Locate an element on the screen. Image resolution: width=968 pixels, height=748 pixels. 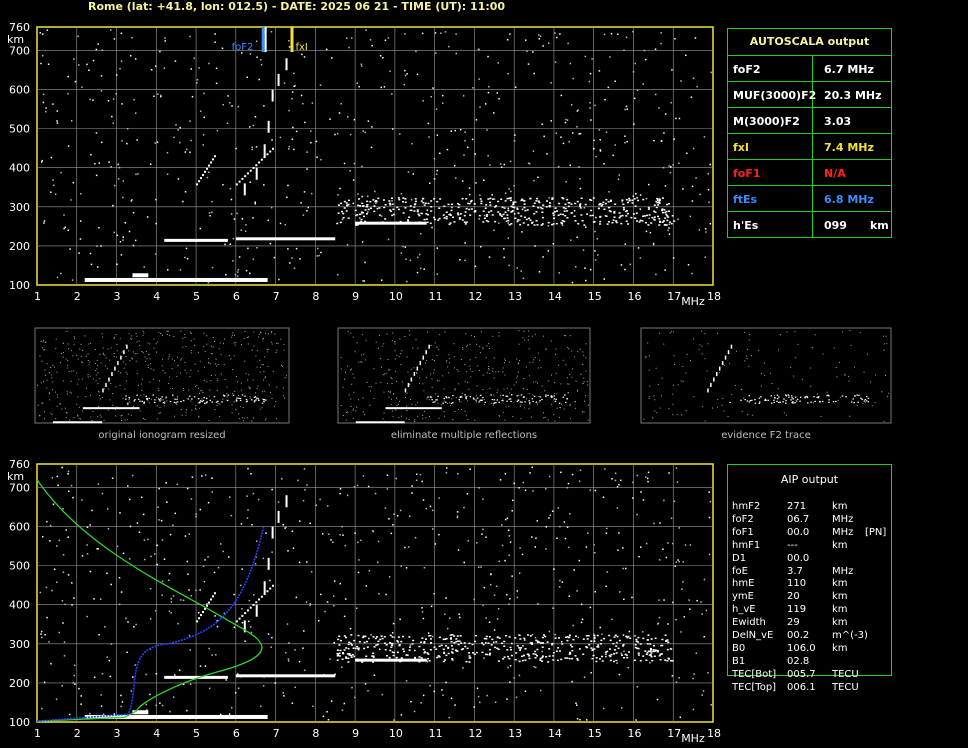
f-trace-high is located at coordinates (391, 660).